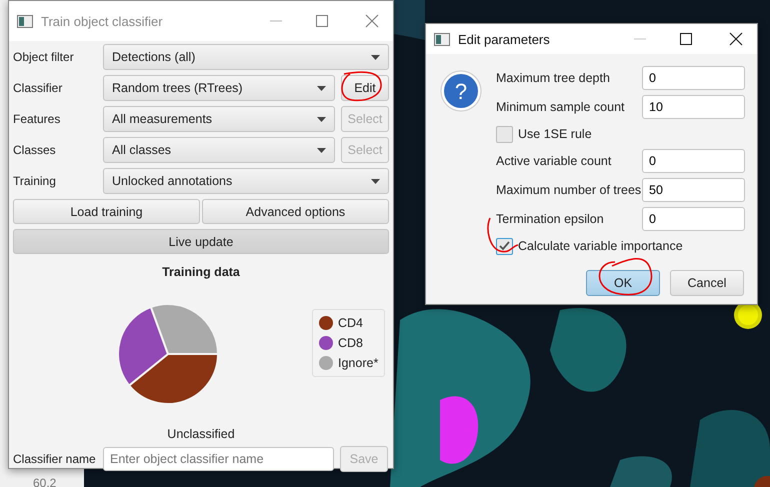 The image size is (770, 487). What do you see at coordinates (201, 434) in the screenshot?
I see `chart-caption: Unclassified` at bounding box center [201, 434].